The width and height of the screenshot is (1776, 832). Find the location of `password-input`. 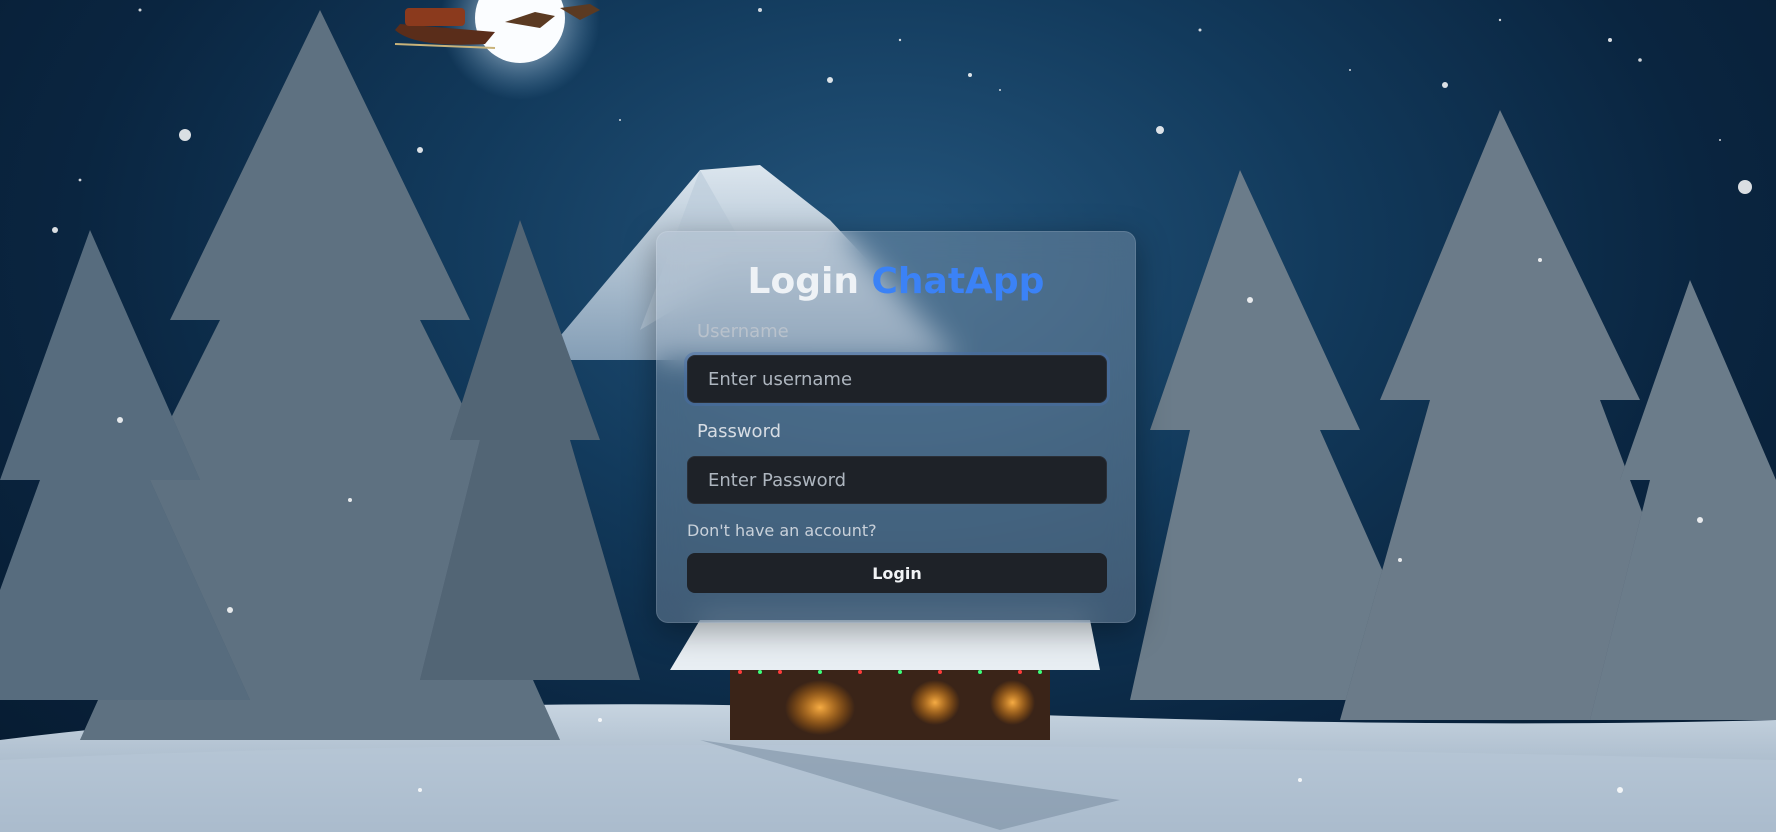

password-input is located at coordinates (897, 480).